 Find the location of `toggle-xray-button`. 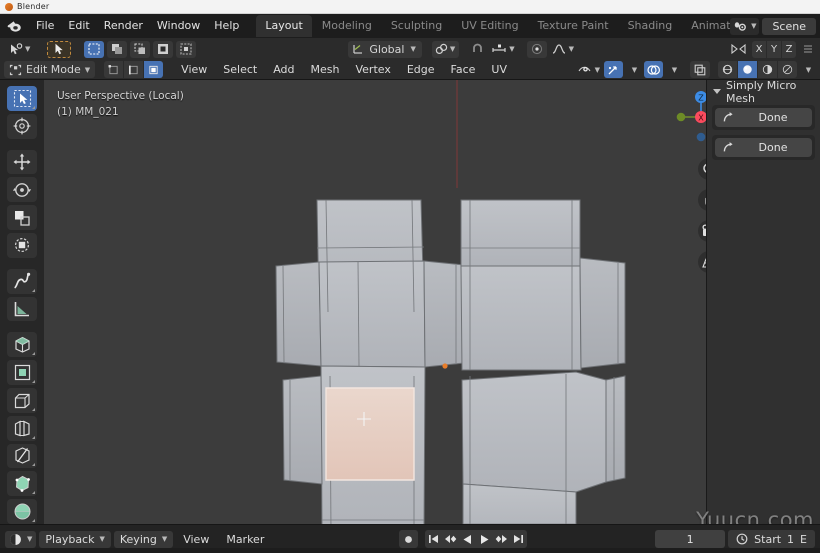

toggle-xray-button is located at coordinates (700, 69).